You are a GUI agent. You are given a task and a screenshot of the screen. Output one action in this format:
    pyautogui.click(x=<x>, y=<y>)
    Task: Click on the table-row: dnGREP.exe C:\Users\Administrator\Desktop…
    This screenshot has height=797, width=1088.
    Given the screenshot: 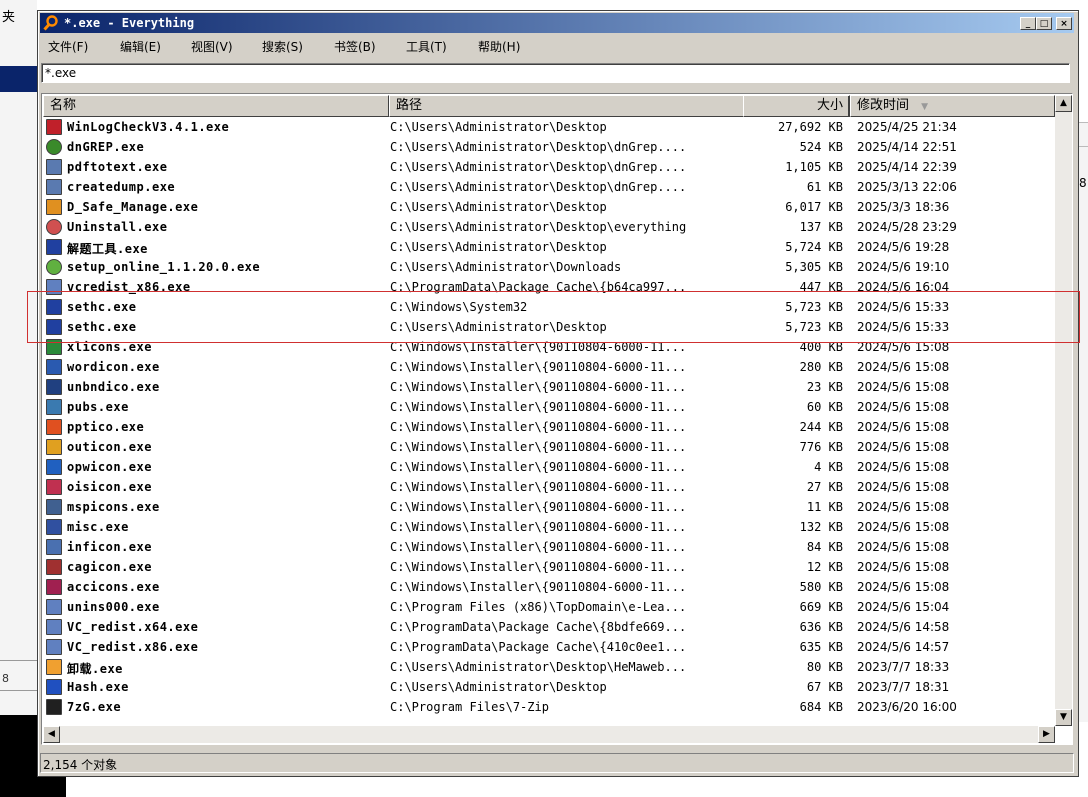 What is the action you would take?
    pyautogui.click(x=549, y=147)
    